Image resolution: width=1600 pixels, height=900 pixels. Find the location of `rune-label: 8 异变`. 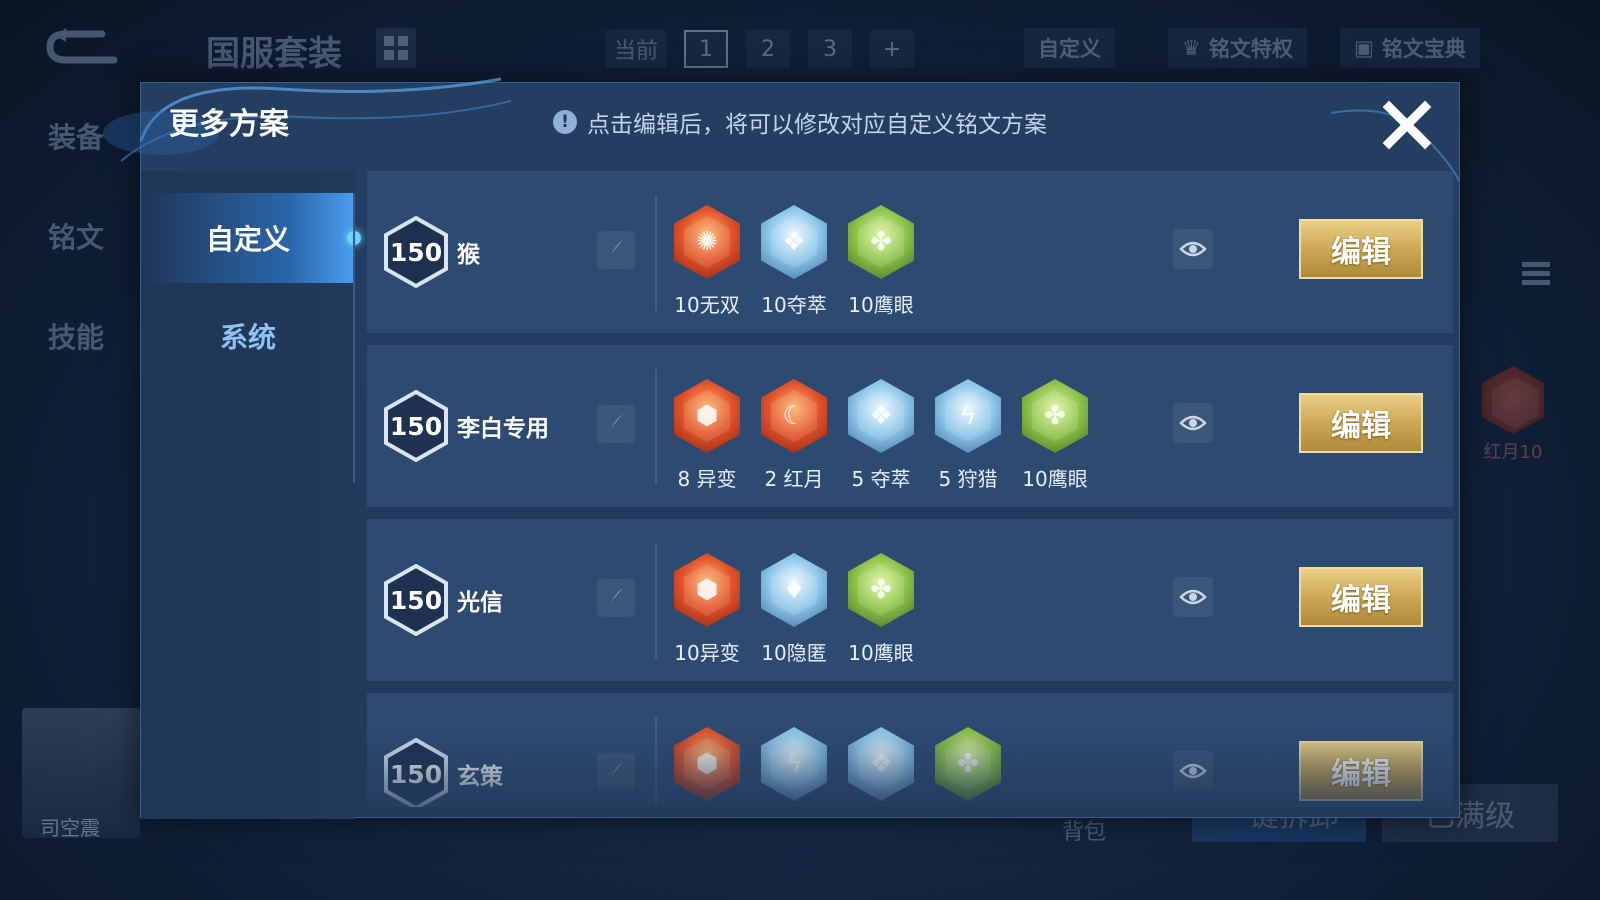

rune-label: 8 异变 is located at coordinates (707, 479).